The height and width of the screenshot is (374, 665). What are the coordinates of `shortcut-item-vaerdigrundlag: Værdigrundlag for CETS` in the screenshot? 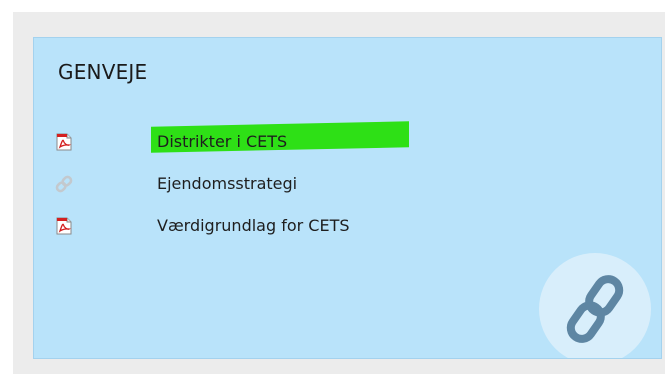 It's located at (334, 235).